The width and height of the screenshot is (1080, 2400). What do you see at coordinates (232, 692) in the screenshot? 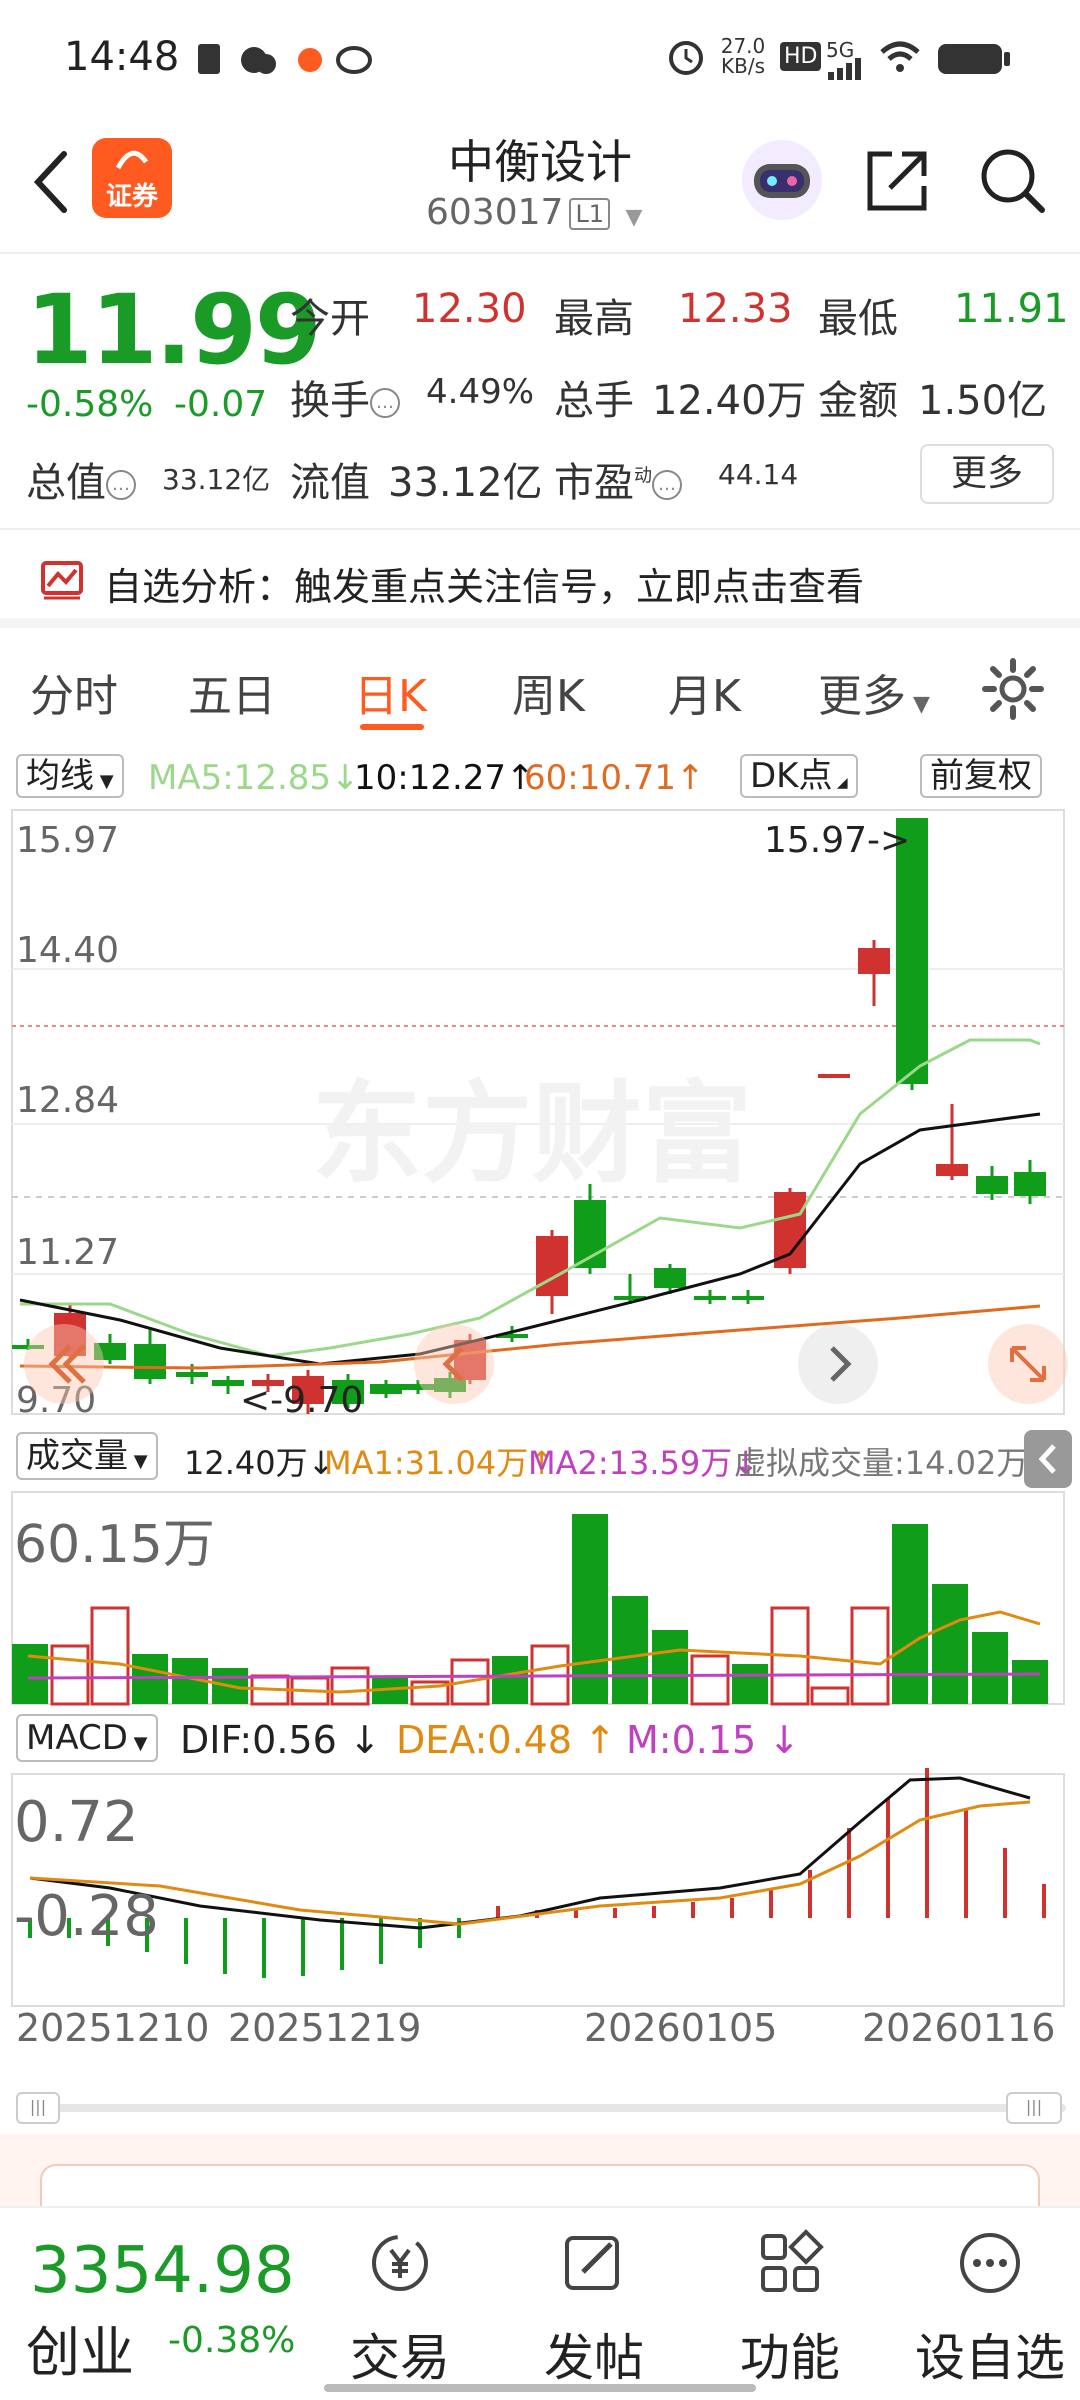
I see `tab-five-day: 五日` at bounding box center [232, 692].